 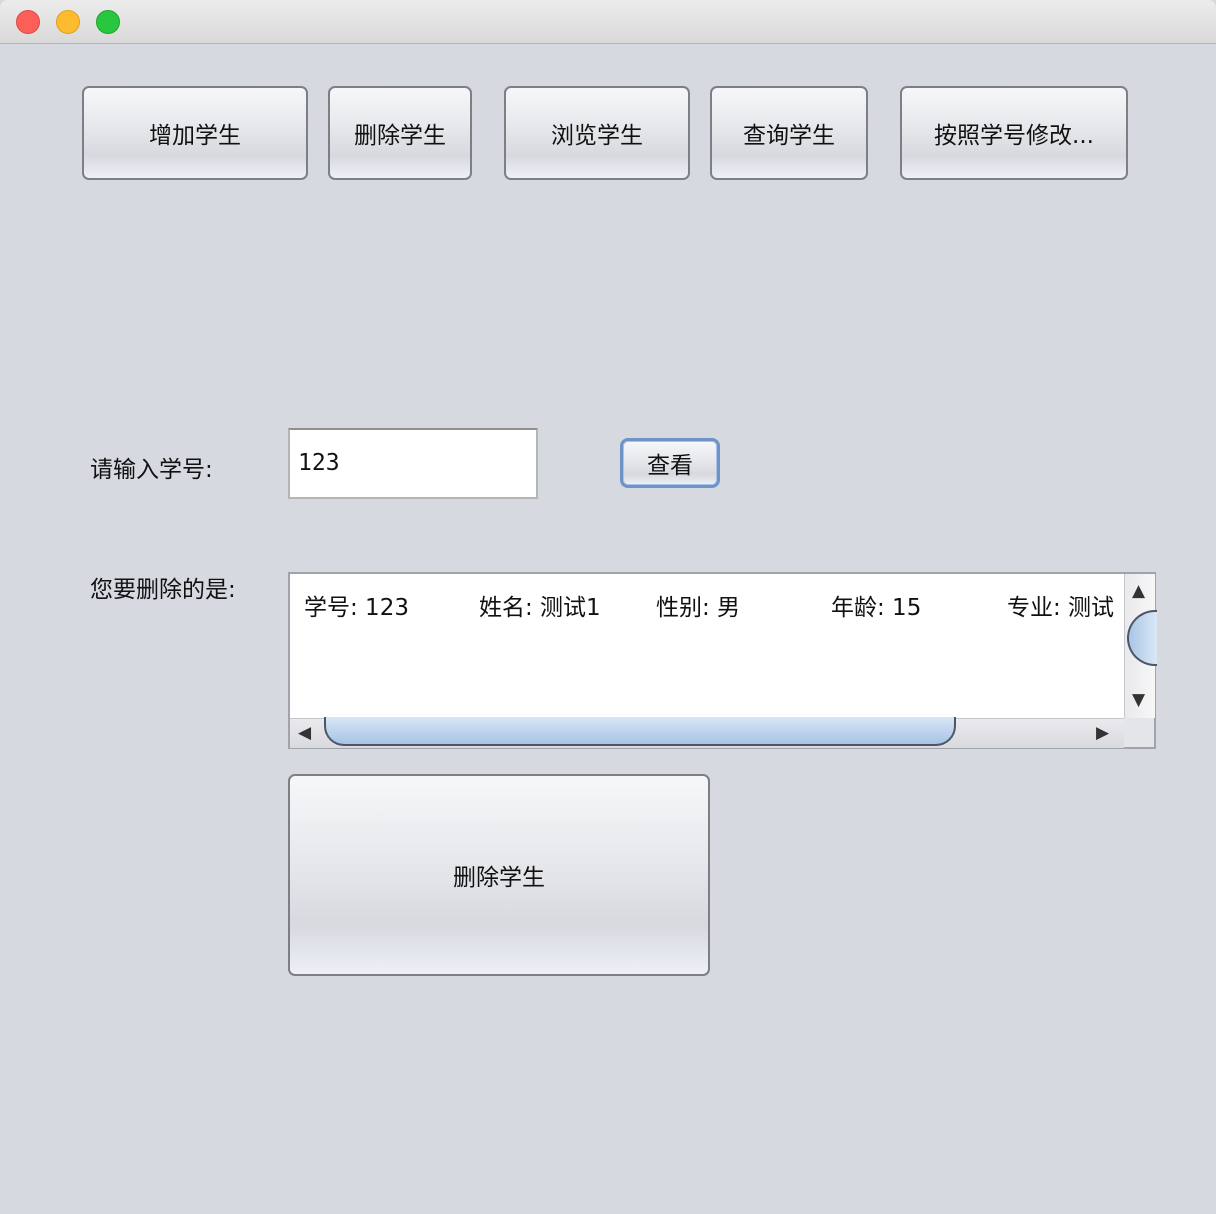 What do you see at coordinates (698, 608) in the screenshot?
I see `result-gender: 性别: 男` at bounding box center [698, 608].